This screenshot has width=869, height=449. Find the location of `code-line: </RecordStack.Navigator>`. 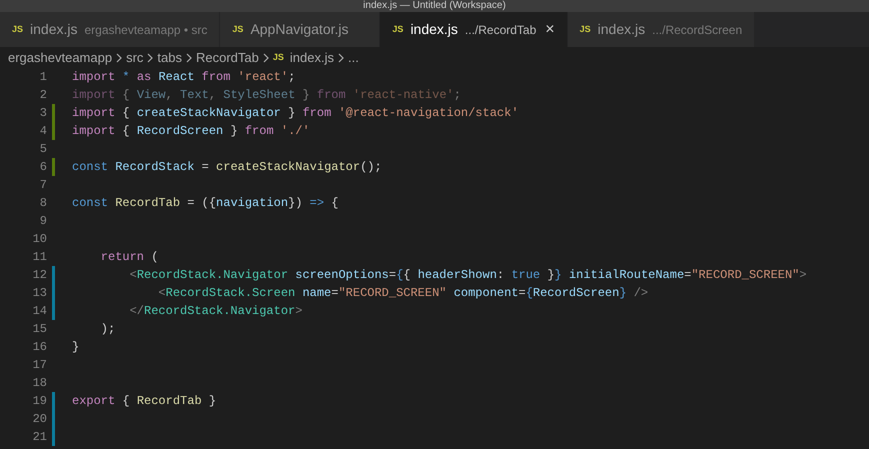

code-line: </RecordStack.Navigator> is located at coordinates (215, 311).